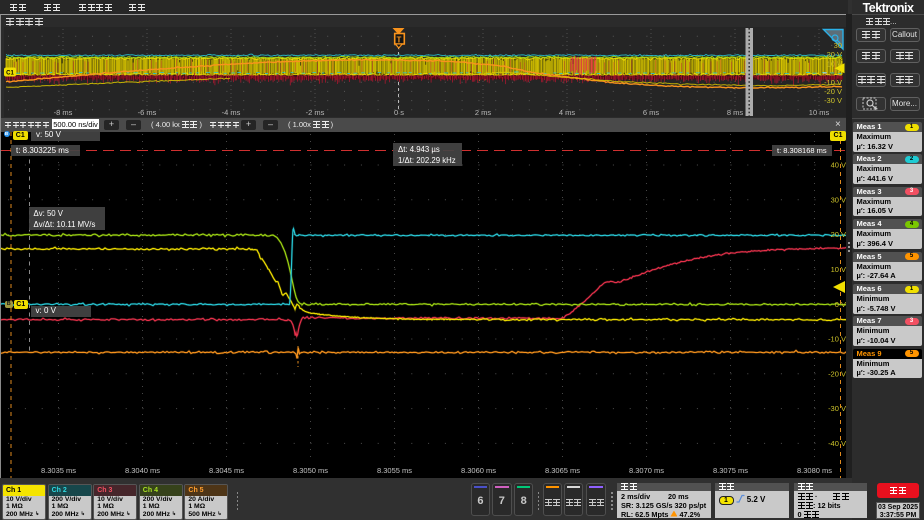 The image size is (924, 520). Describe the element at coordinates (399, 112) in the screenshot. I see `svg-text: 0 s` at that location.